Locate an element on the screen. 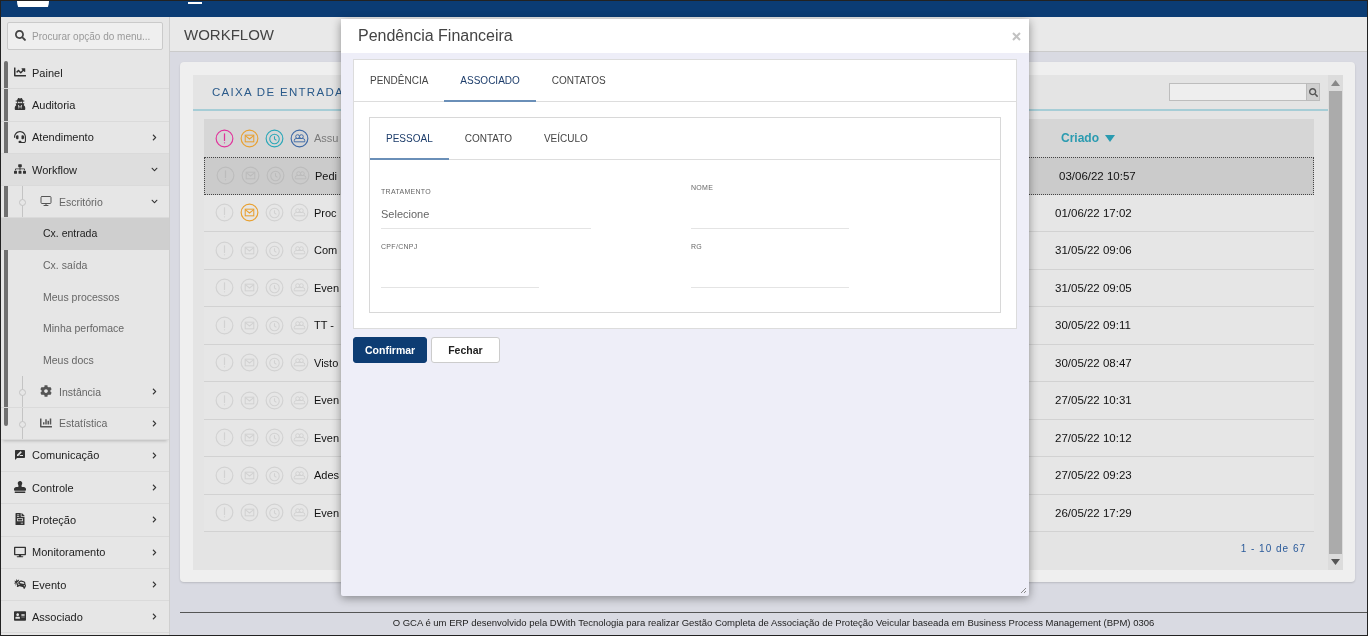 The height and width of the screenshot is (636, 1368). search-button is located at coordinates (1313, 92).